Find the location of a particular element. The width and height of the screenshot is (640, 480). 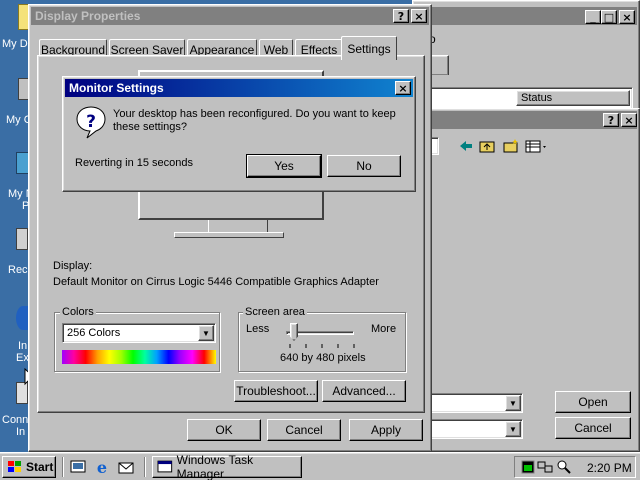

column-status-label: Status is located at coordinates (537, 98).